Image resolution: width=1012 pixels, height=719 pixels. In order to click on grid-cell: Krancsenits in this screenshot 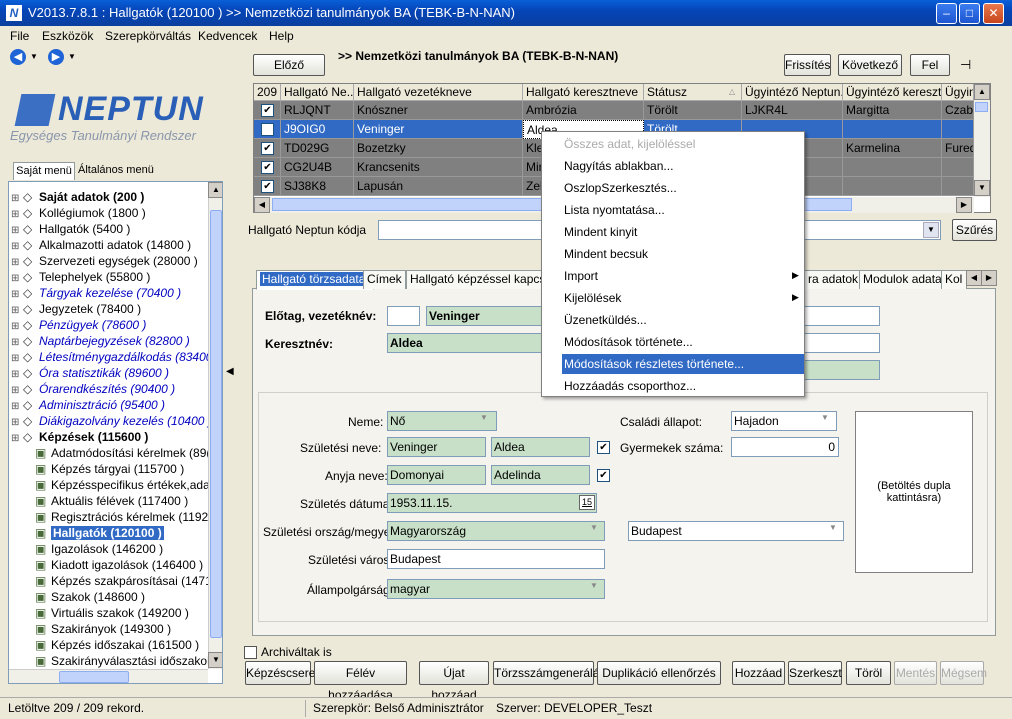, I will do `click(438, 167)`.